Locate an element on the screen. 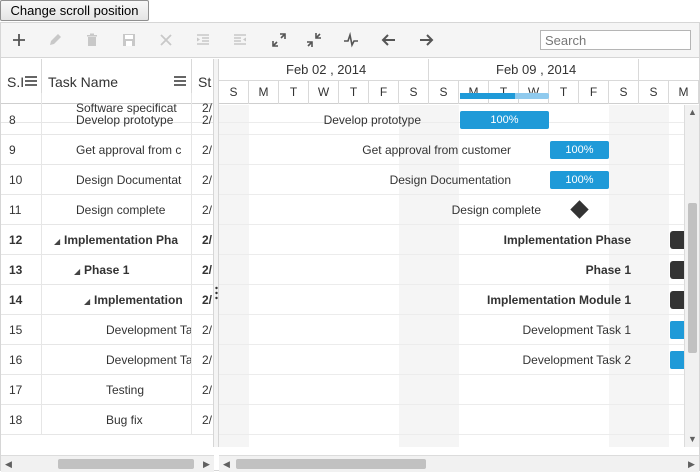 This screenshot has height=472, width=700. chart-row: Phase 1 is located at coordinates (459, 270).